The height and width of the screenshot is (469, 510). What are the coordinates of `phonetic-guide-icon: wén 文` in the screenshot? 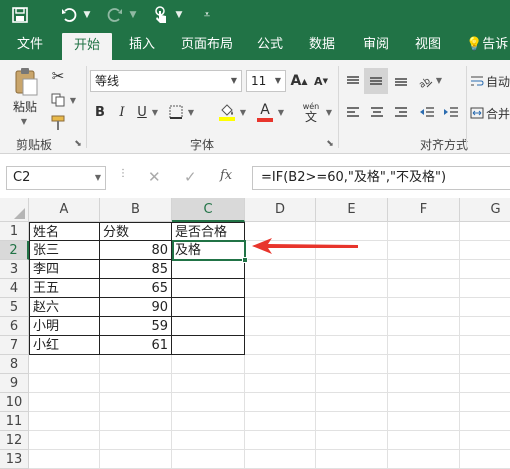 It's located at (311, 112).